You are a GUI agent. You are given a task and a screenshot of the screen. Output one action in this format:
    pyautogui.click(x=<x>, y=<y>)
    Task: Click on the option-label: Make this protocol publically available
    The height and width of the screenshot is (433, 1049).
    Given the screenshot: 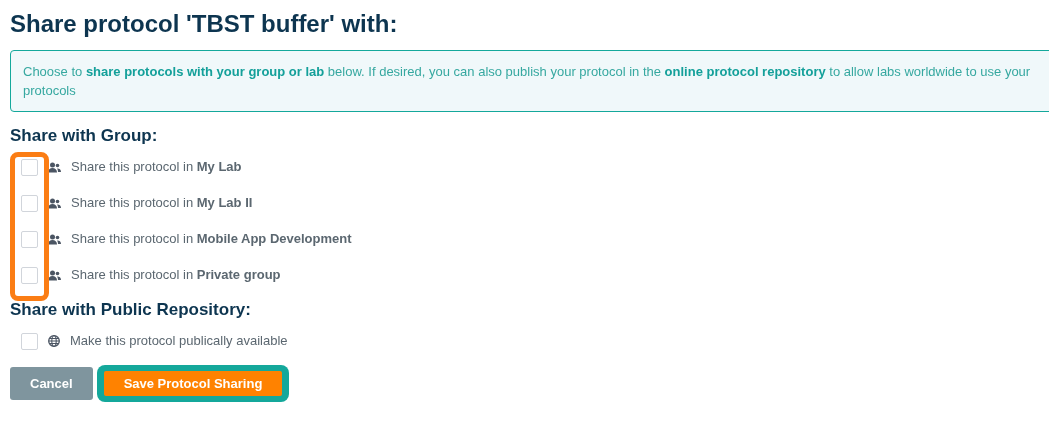 What is the action you would take?
    pyautogui.click(x=179, y=341)
    